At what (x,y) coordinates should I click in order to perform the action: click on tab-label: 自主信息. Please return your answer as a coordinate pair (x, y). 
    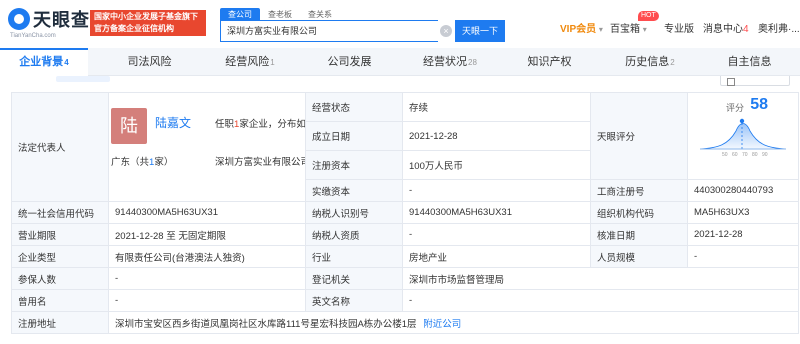
    Looking at the image, I should click on (749, 62).